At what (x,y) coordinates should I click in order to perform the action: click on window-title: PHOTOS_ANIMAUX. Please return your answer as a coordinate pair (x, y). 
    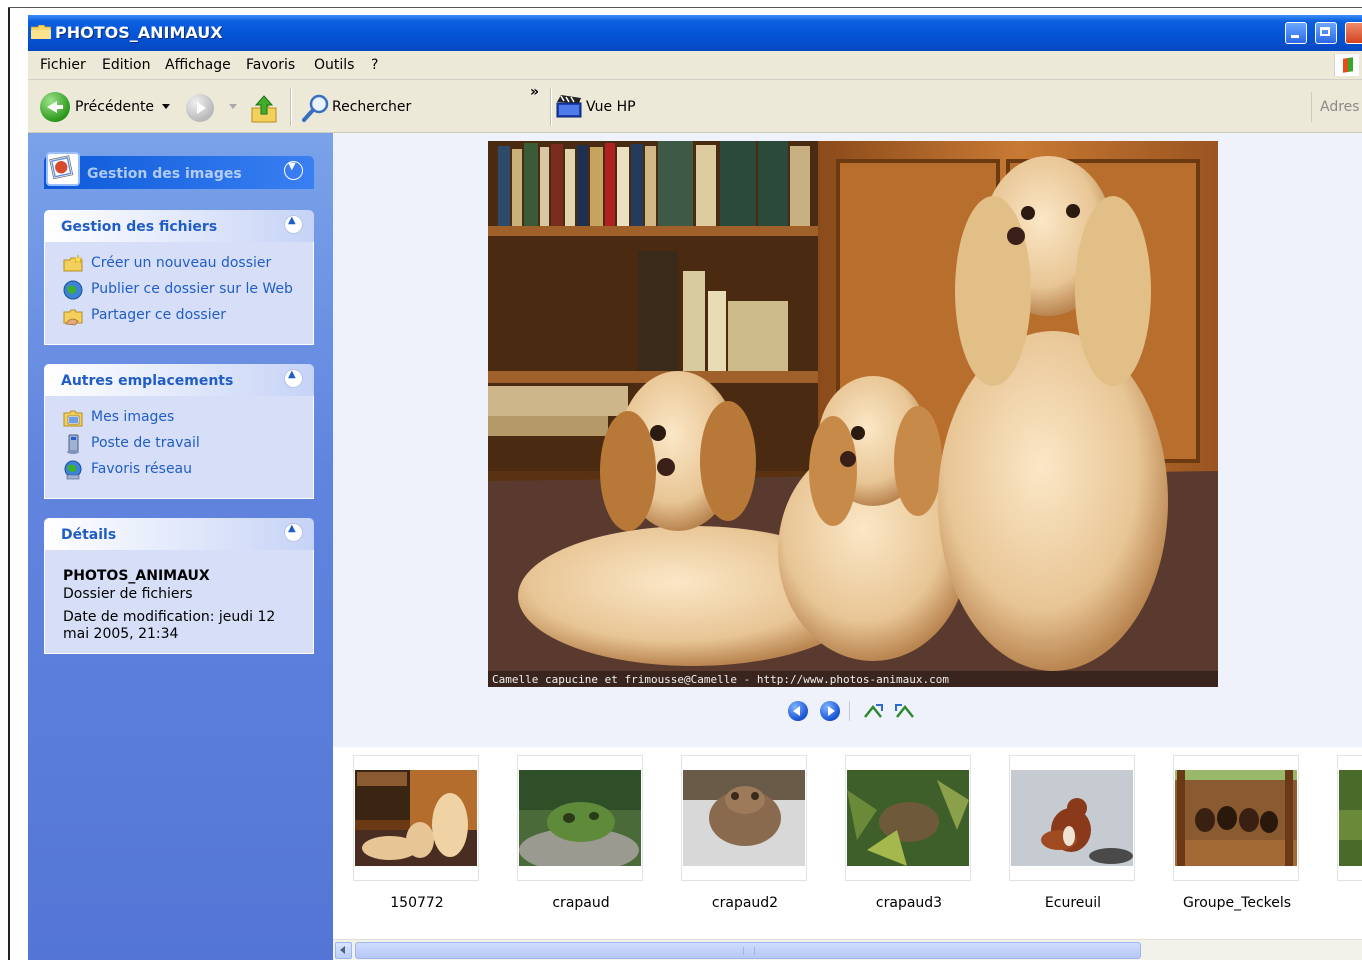
    Looking at the image, I should click on (139, 32).